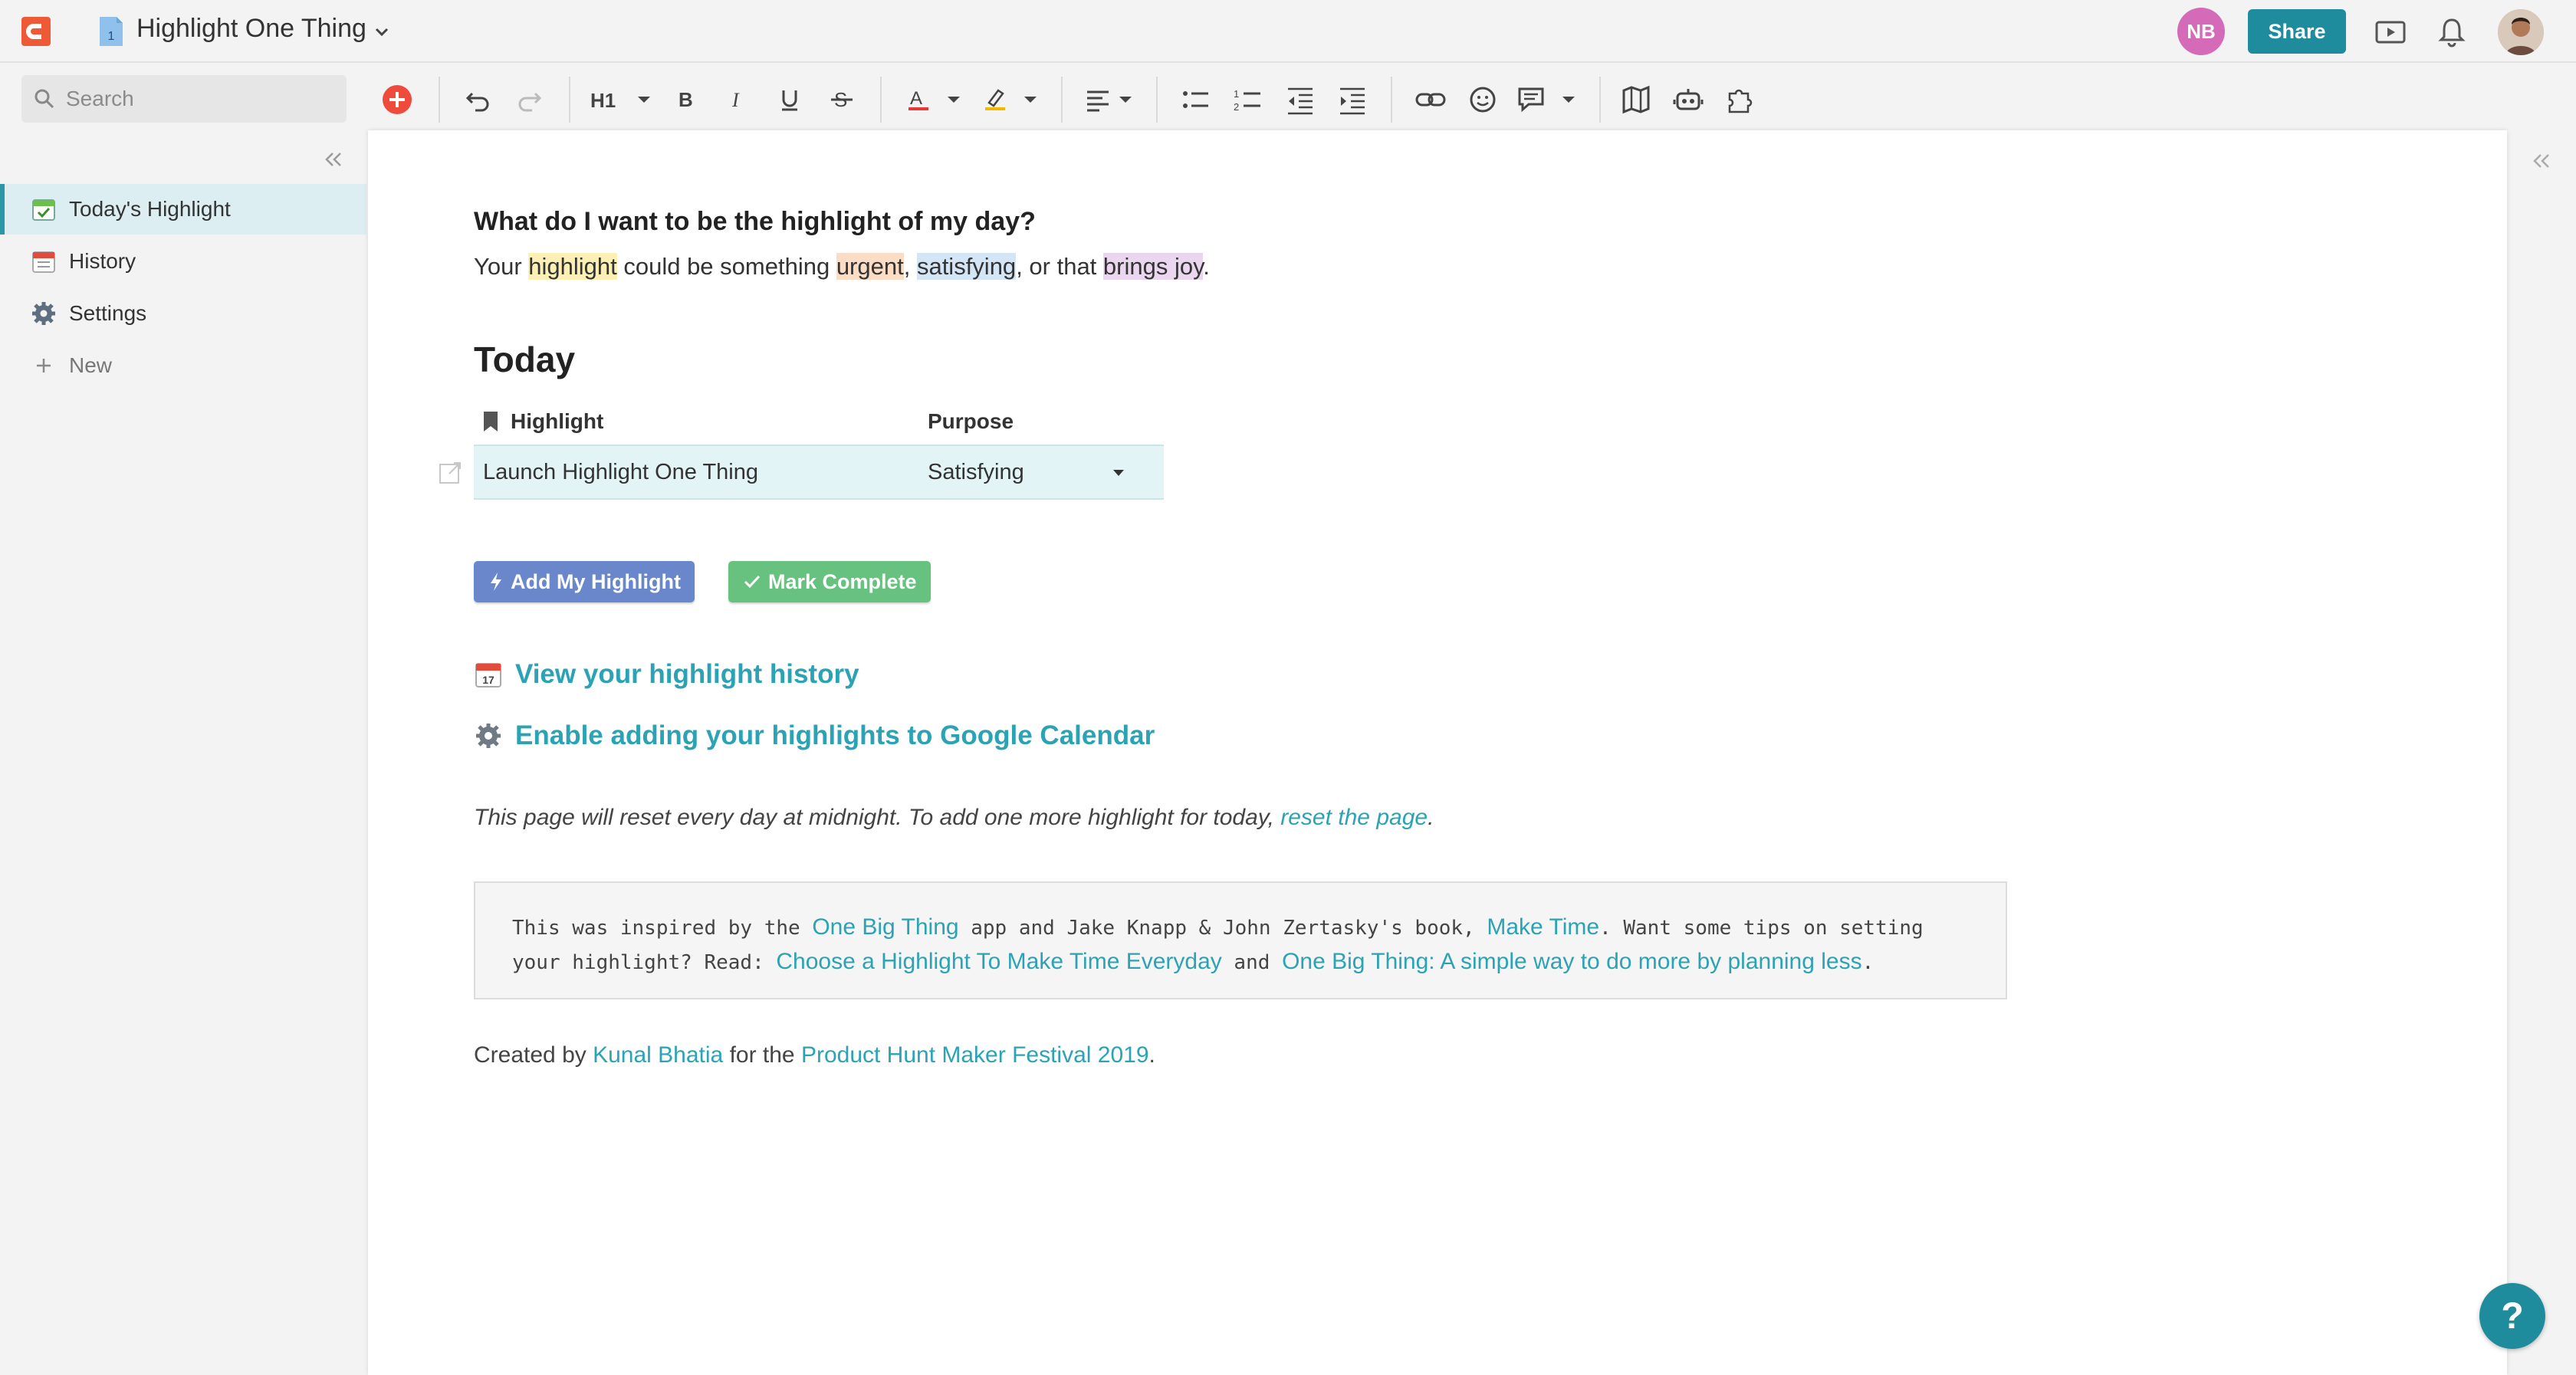 Image resolution: width=2576 pixels, height=1375 pixels. I want to click on svg-text: H1, so click(603, 100).